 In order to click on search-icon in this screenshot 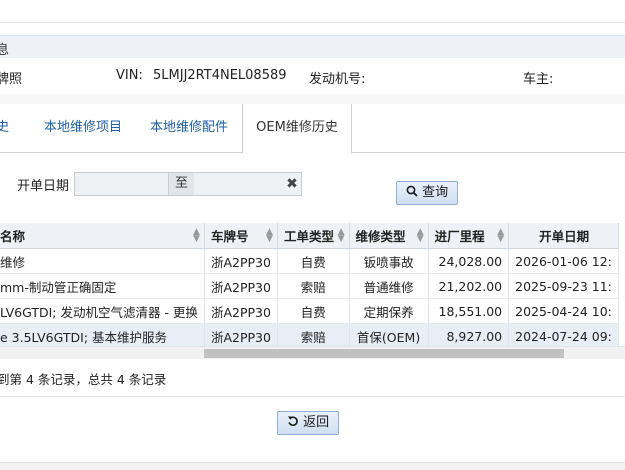, I will do `click(414, 192)`.